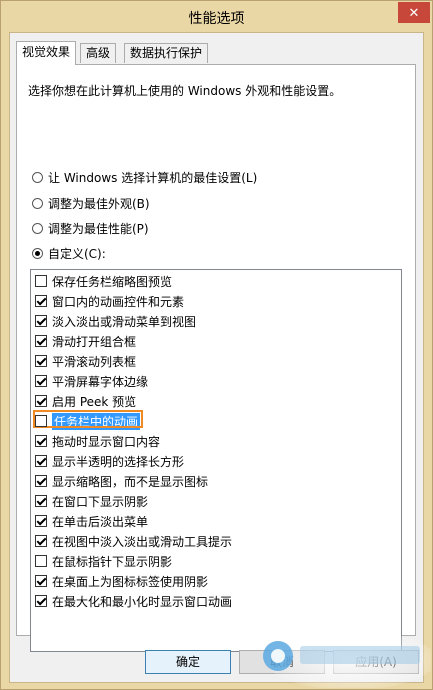  Describe the element at coordinates (100, 501) in the screenshot. I see `item-label: 在窗口下显示阴影` at that location.